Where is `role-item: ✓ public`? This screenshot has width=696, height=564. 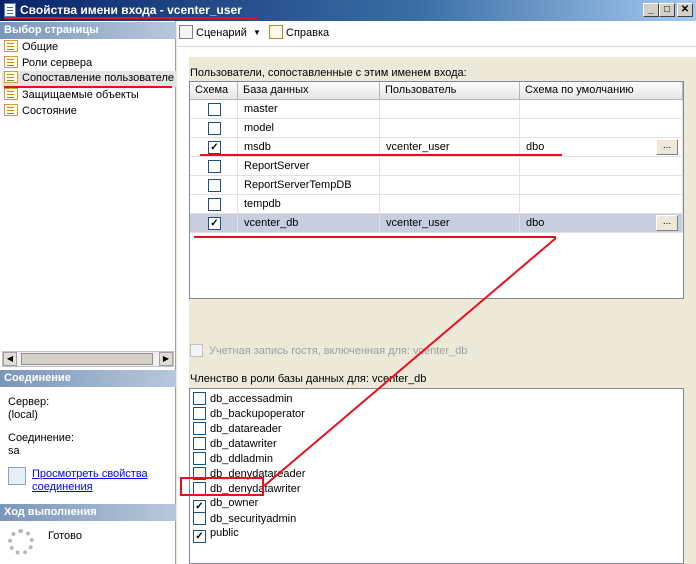
role-item: ✓ public is located at coordinates (216, 535).